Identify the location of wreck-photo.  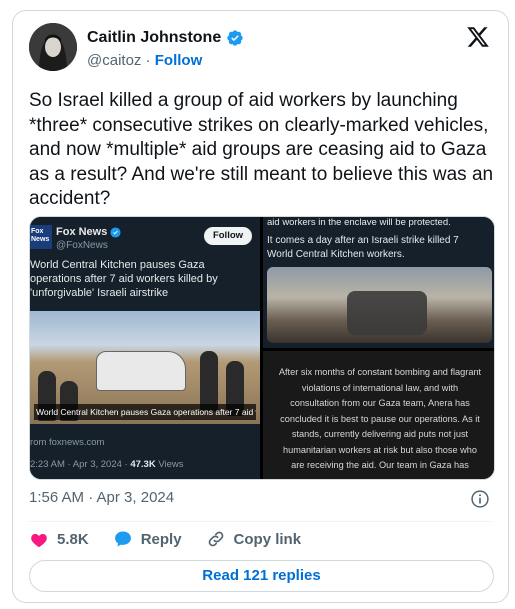
(379, 305).